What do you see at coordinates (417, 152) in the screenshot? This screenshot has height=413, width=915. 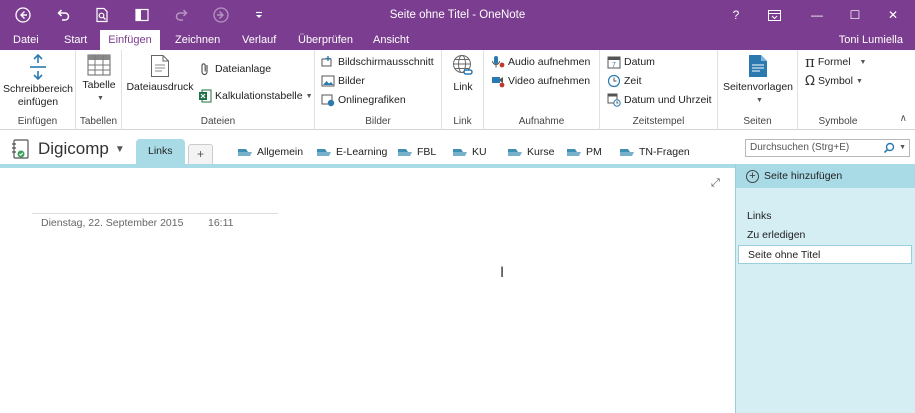 I see `section-group-fbl: FBL` at bounding box center [417, 152].